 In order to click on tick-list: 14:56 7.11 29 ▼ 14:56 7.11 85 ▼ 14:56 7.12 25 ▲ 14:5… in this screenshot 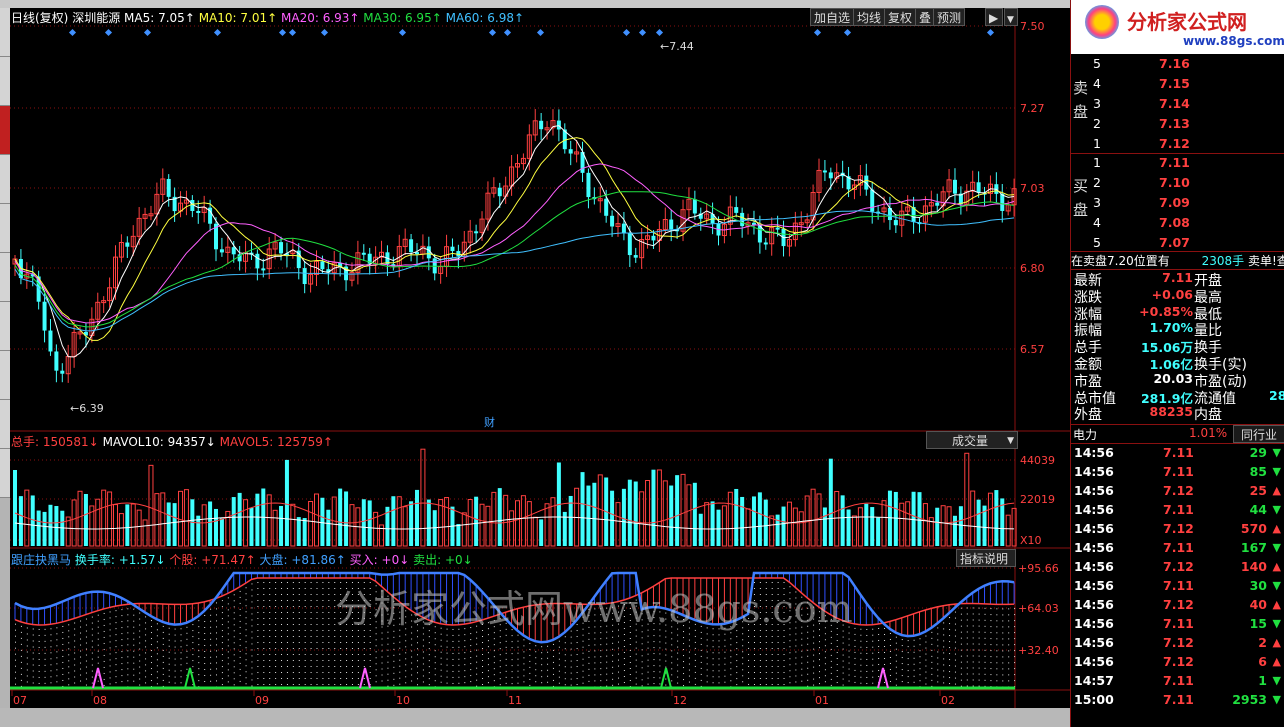, I will do `click(1177, 586)`.